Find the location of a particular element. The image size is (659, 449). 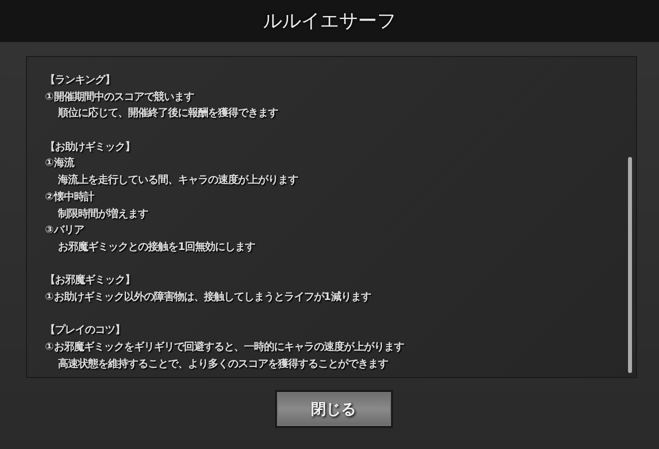

rule-item: ①開催期間中のスコアで競います is located at coordinates (119, 96).